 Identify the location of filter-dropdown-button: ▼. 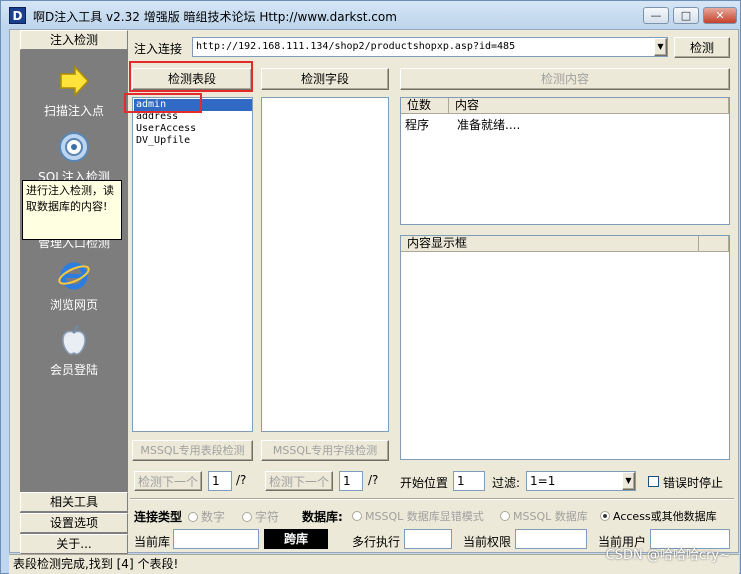
(628, 481).